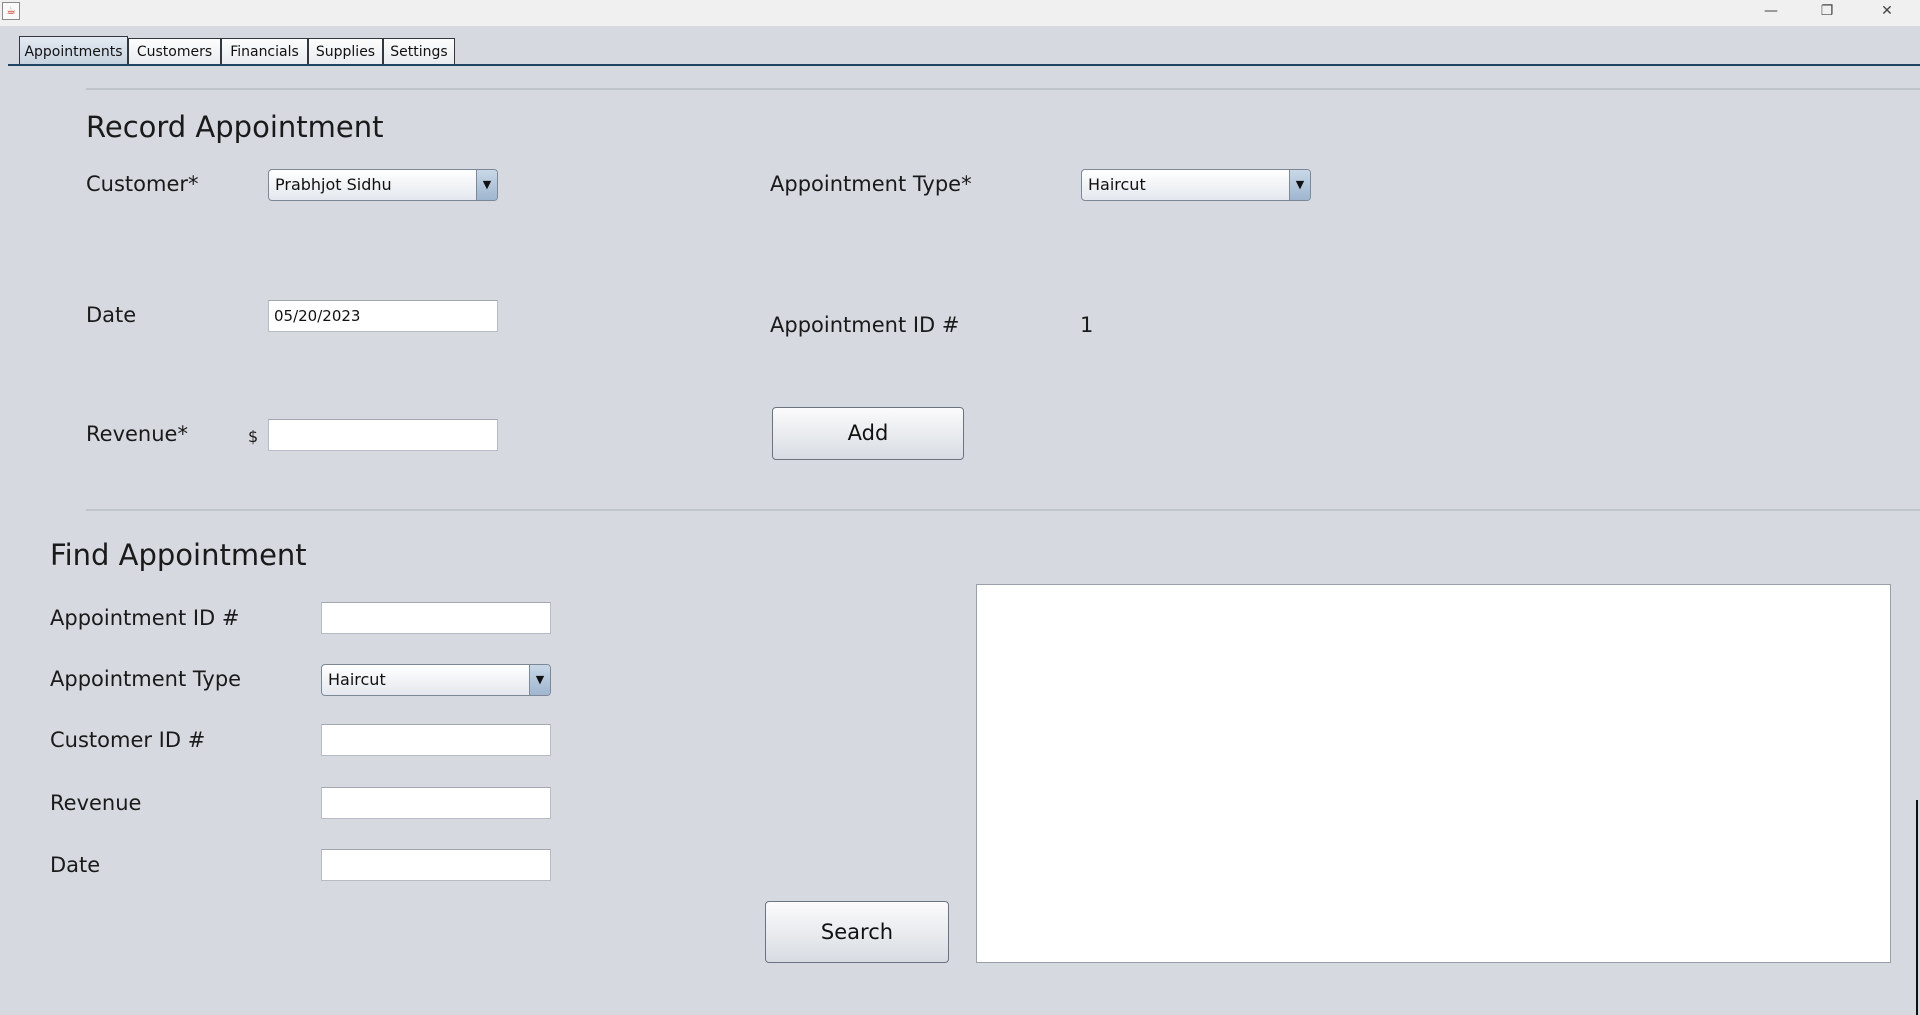 Image resolution: width=1920 pixels, height=1015 pixels. I want to click on middle-divider, so click(1003, 510).